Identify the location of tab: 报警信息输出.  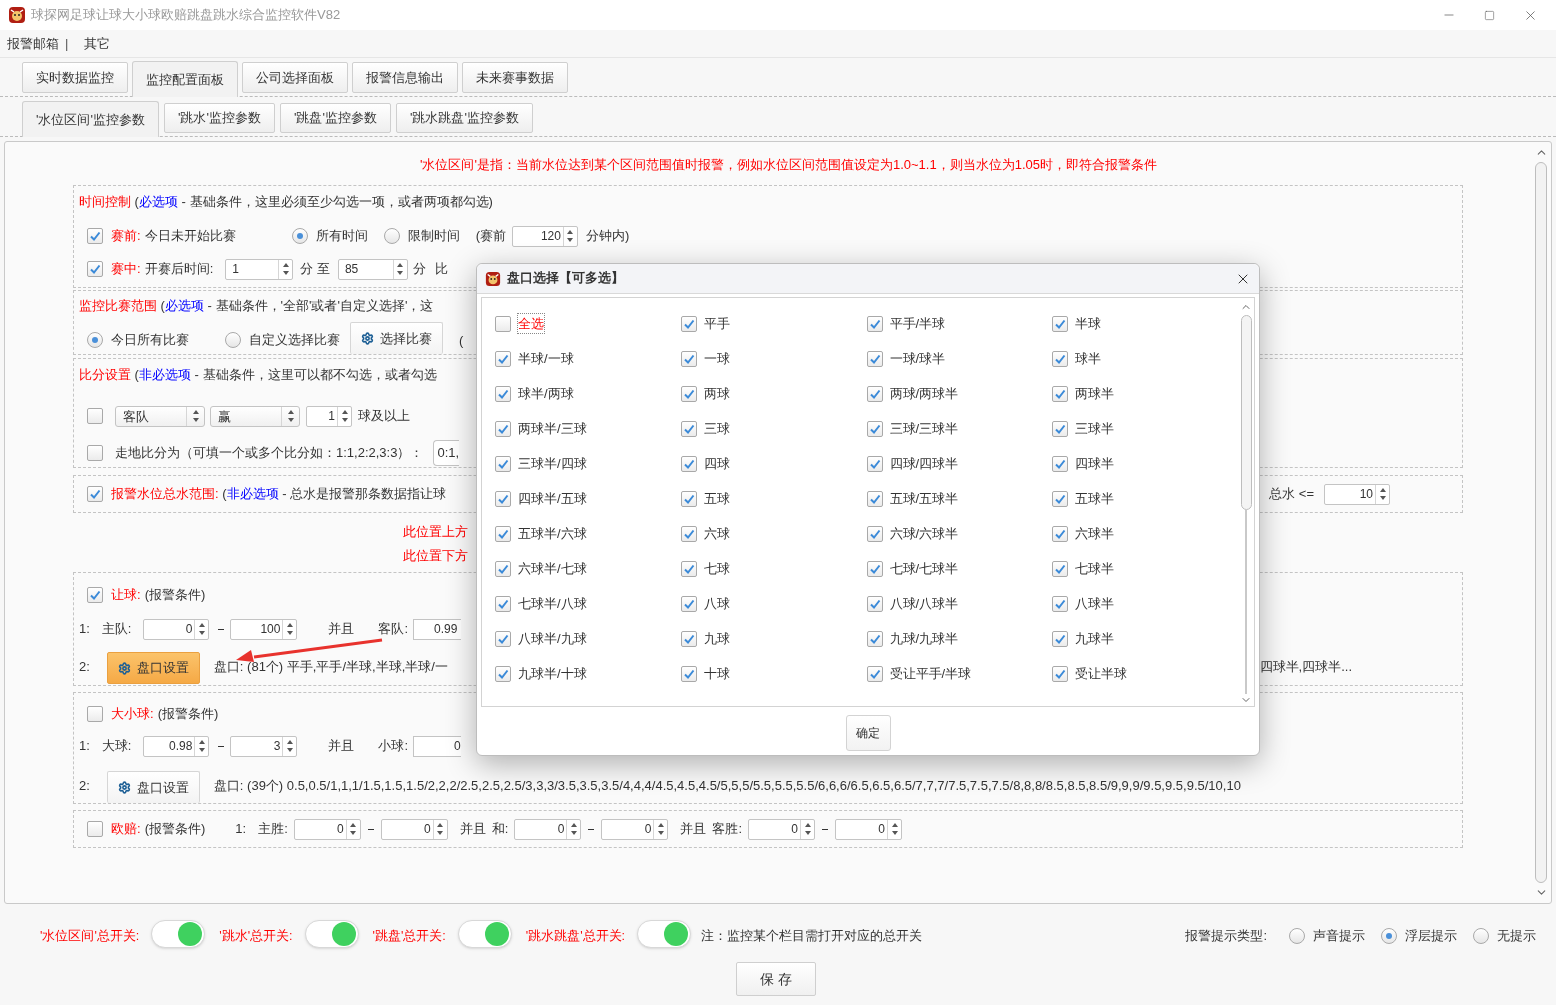
(405, 77).